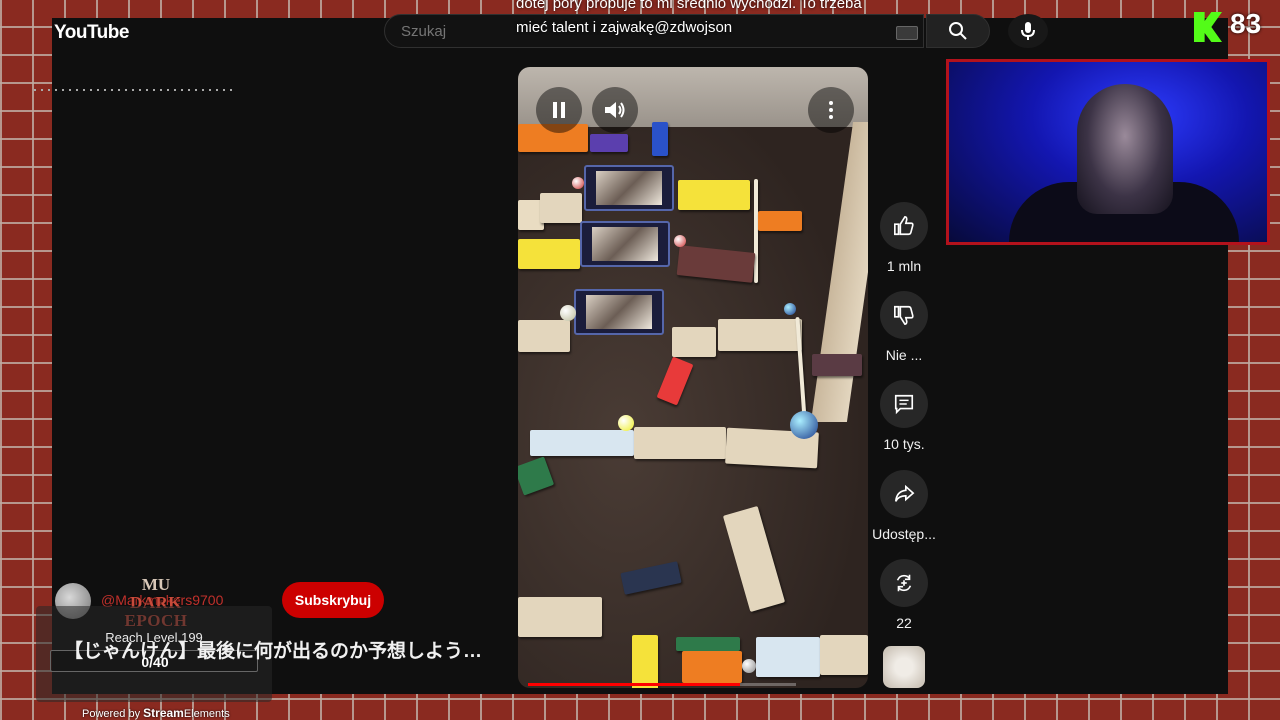 This screenshot has width=1280, height=720. I want to click on search-button, so click(958, 31).